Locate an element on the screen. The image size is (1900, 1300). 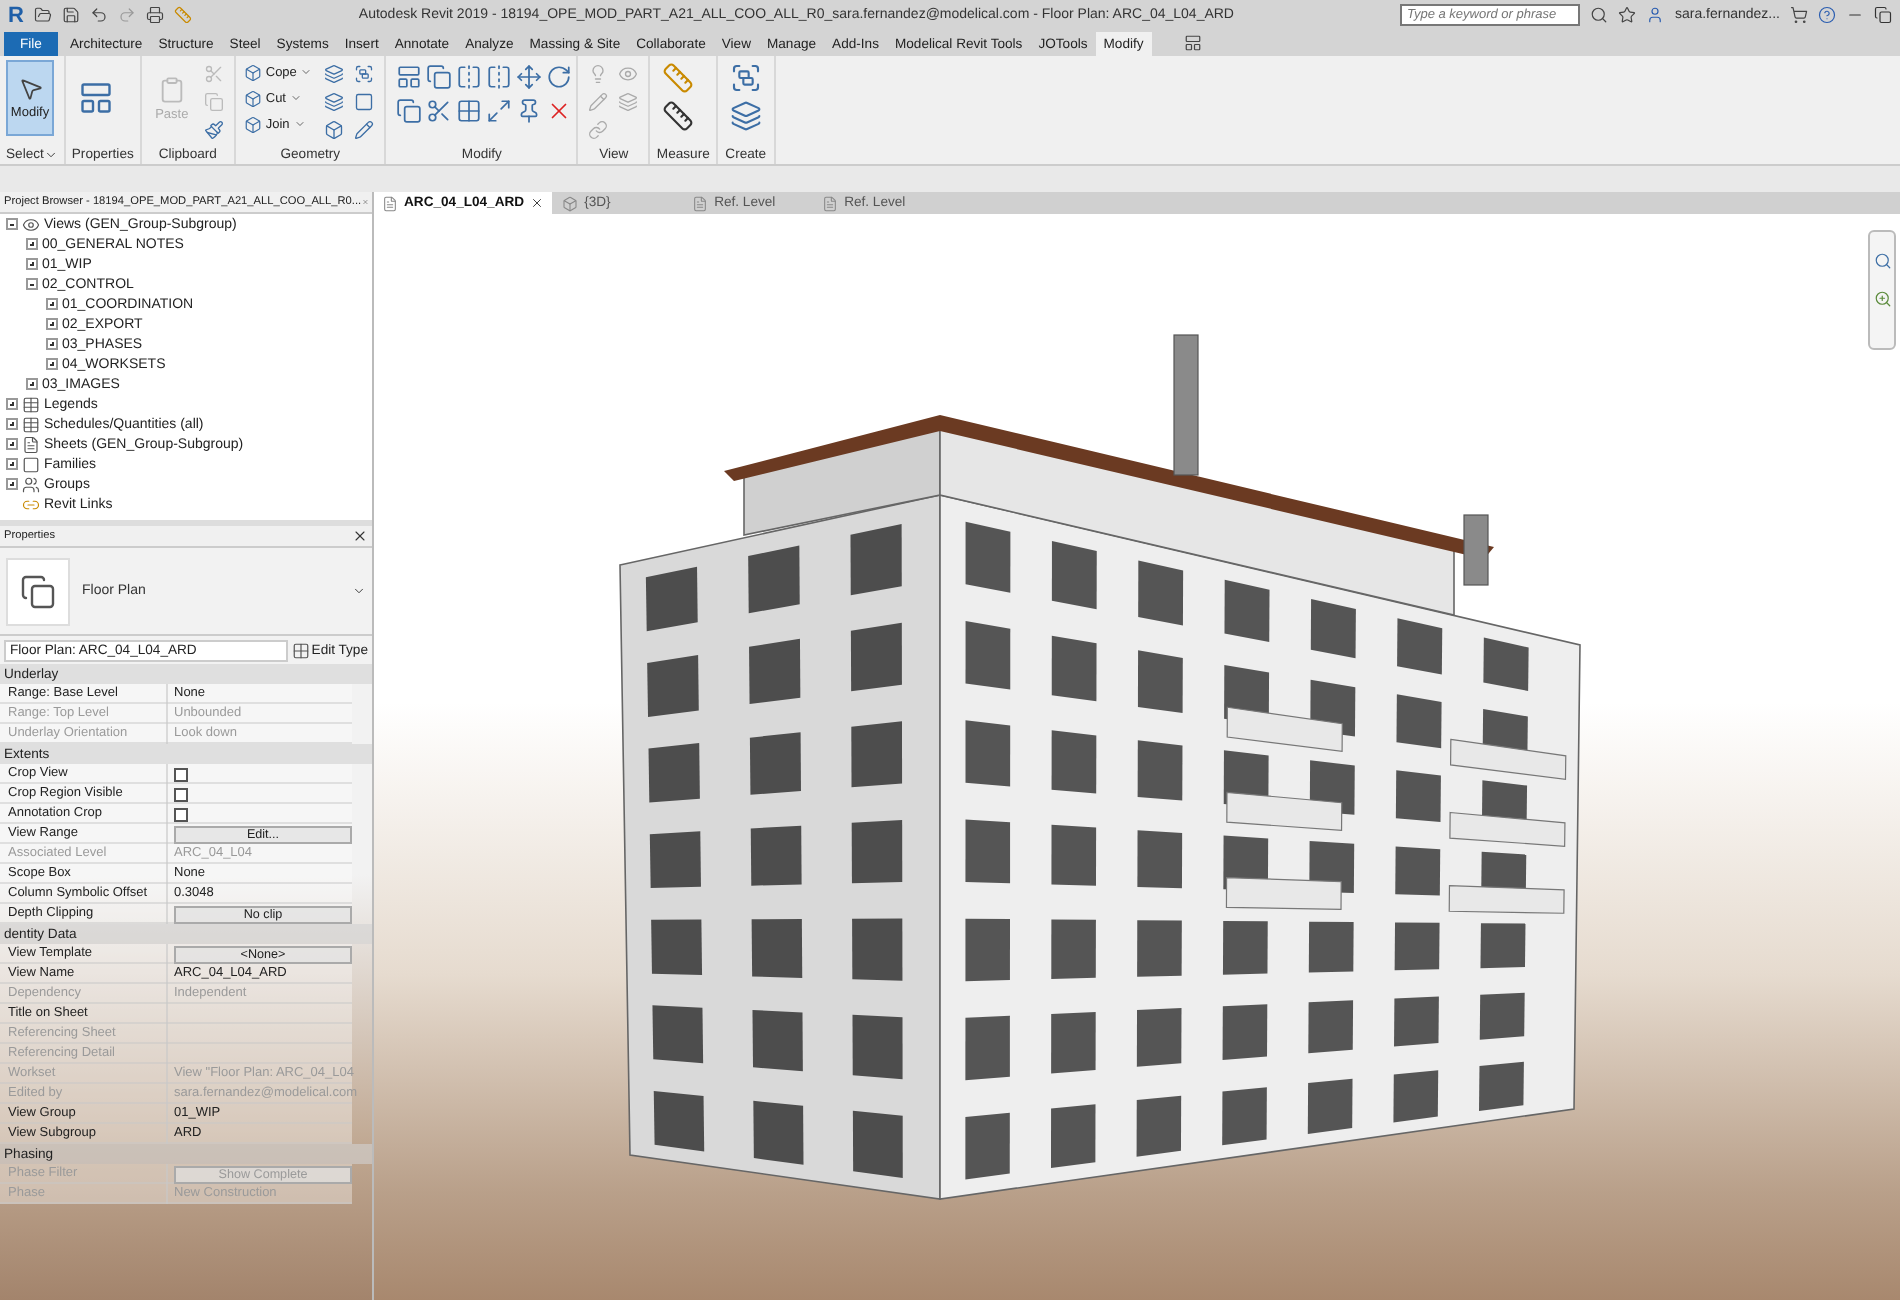
link-icon is located at coordinates (597, 129).